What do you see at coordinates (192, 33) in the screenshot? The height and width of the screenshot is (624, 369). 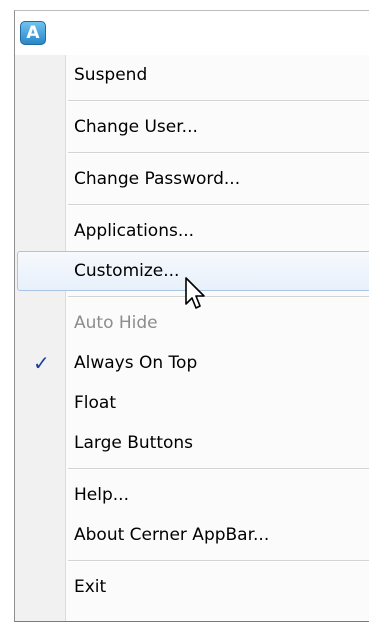 I see `title-bar: A` at bounding box center [192, 33].